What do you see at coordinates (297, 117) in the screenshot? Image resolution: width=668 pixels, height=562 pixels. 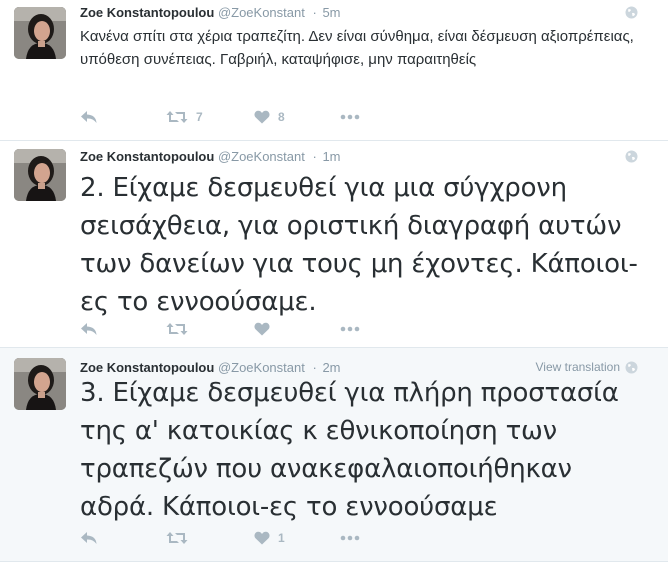 I see `like-button: 8` at bounding box center [297, 117].